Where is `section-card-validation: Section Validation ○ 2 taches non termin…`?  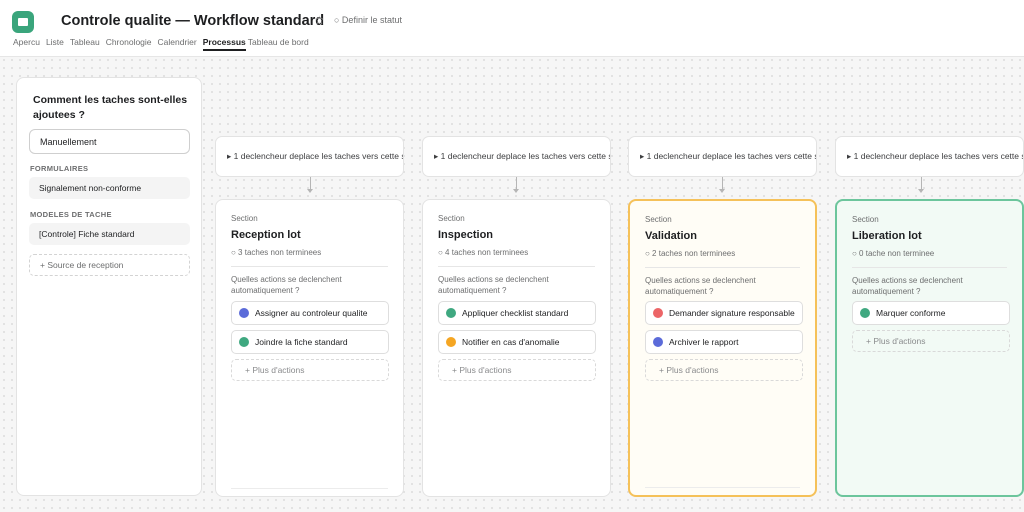
section-card-validation: Section Validation ○ 2 taches non termin… is located at coordinates (722, 348).